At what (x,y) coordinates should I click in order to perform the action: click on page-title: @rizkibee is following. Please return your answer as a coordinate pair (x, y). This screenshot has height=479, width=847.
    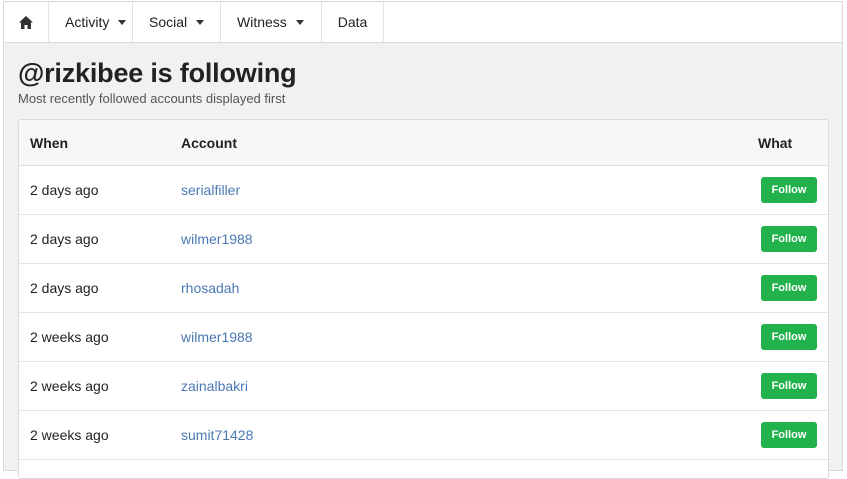
    Looking at the image, I should click on (157, 73).